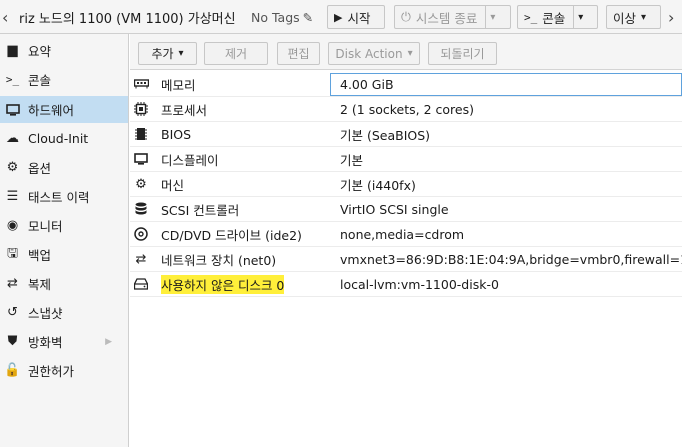 Image resolution: width=682 pixels, height=447 pixels. I want to click on shield-icon: ⛊, so click(12, 341).